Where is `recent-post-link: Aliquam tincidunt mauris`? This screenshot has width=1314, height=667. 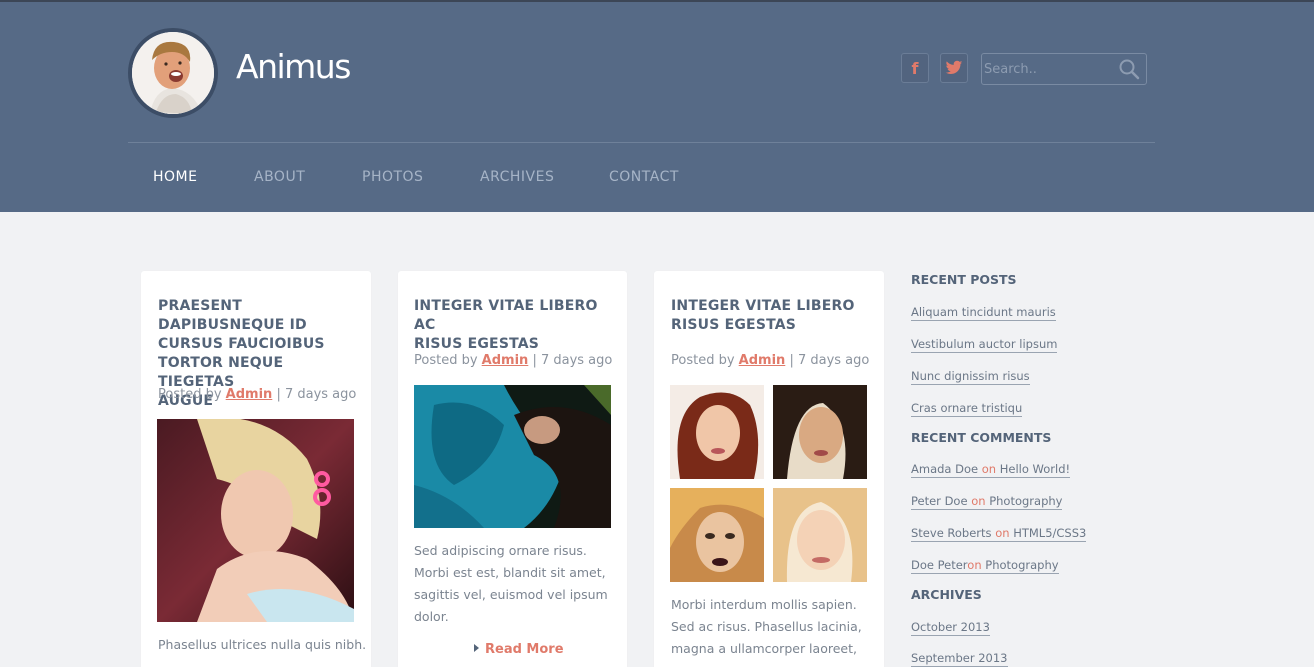 recent-post-link: Aliquam tincidunt mauris is located at coordinates (983, 313).